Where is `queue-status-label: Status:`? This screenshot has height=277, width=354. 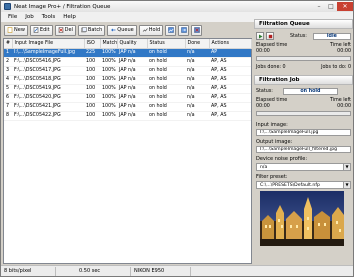 queue-status-label: Status: is located at coordinates (298, 36).